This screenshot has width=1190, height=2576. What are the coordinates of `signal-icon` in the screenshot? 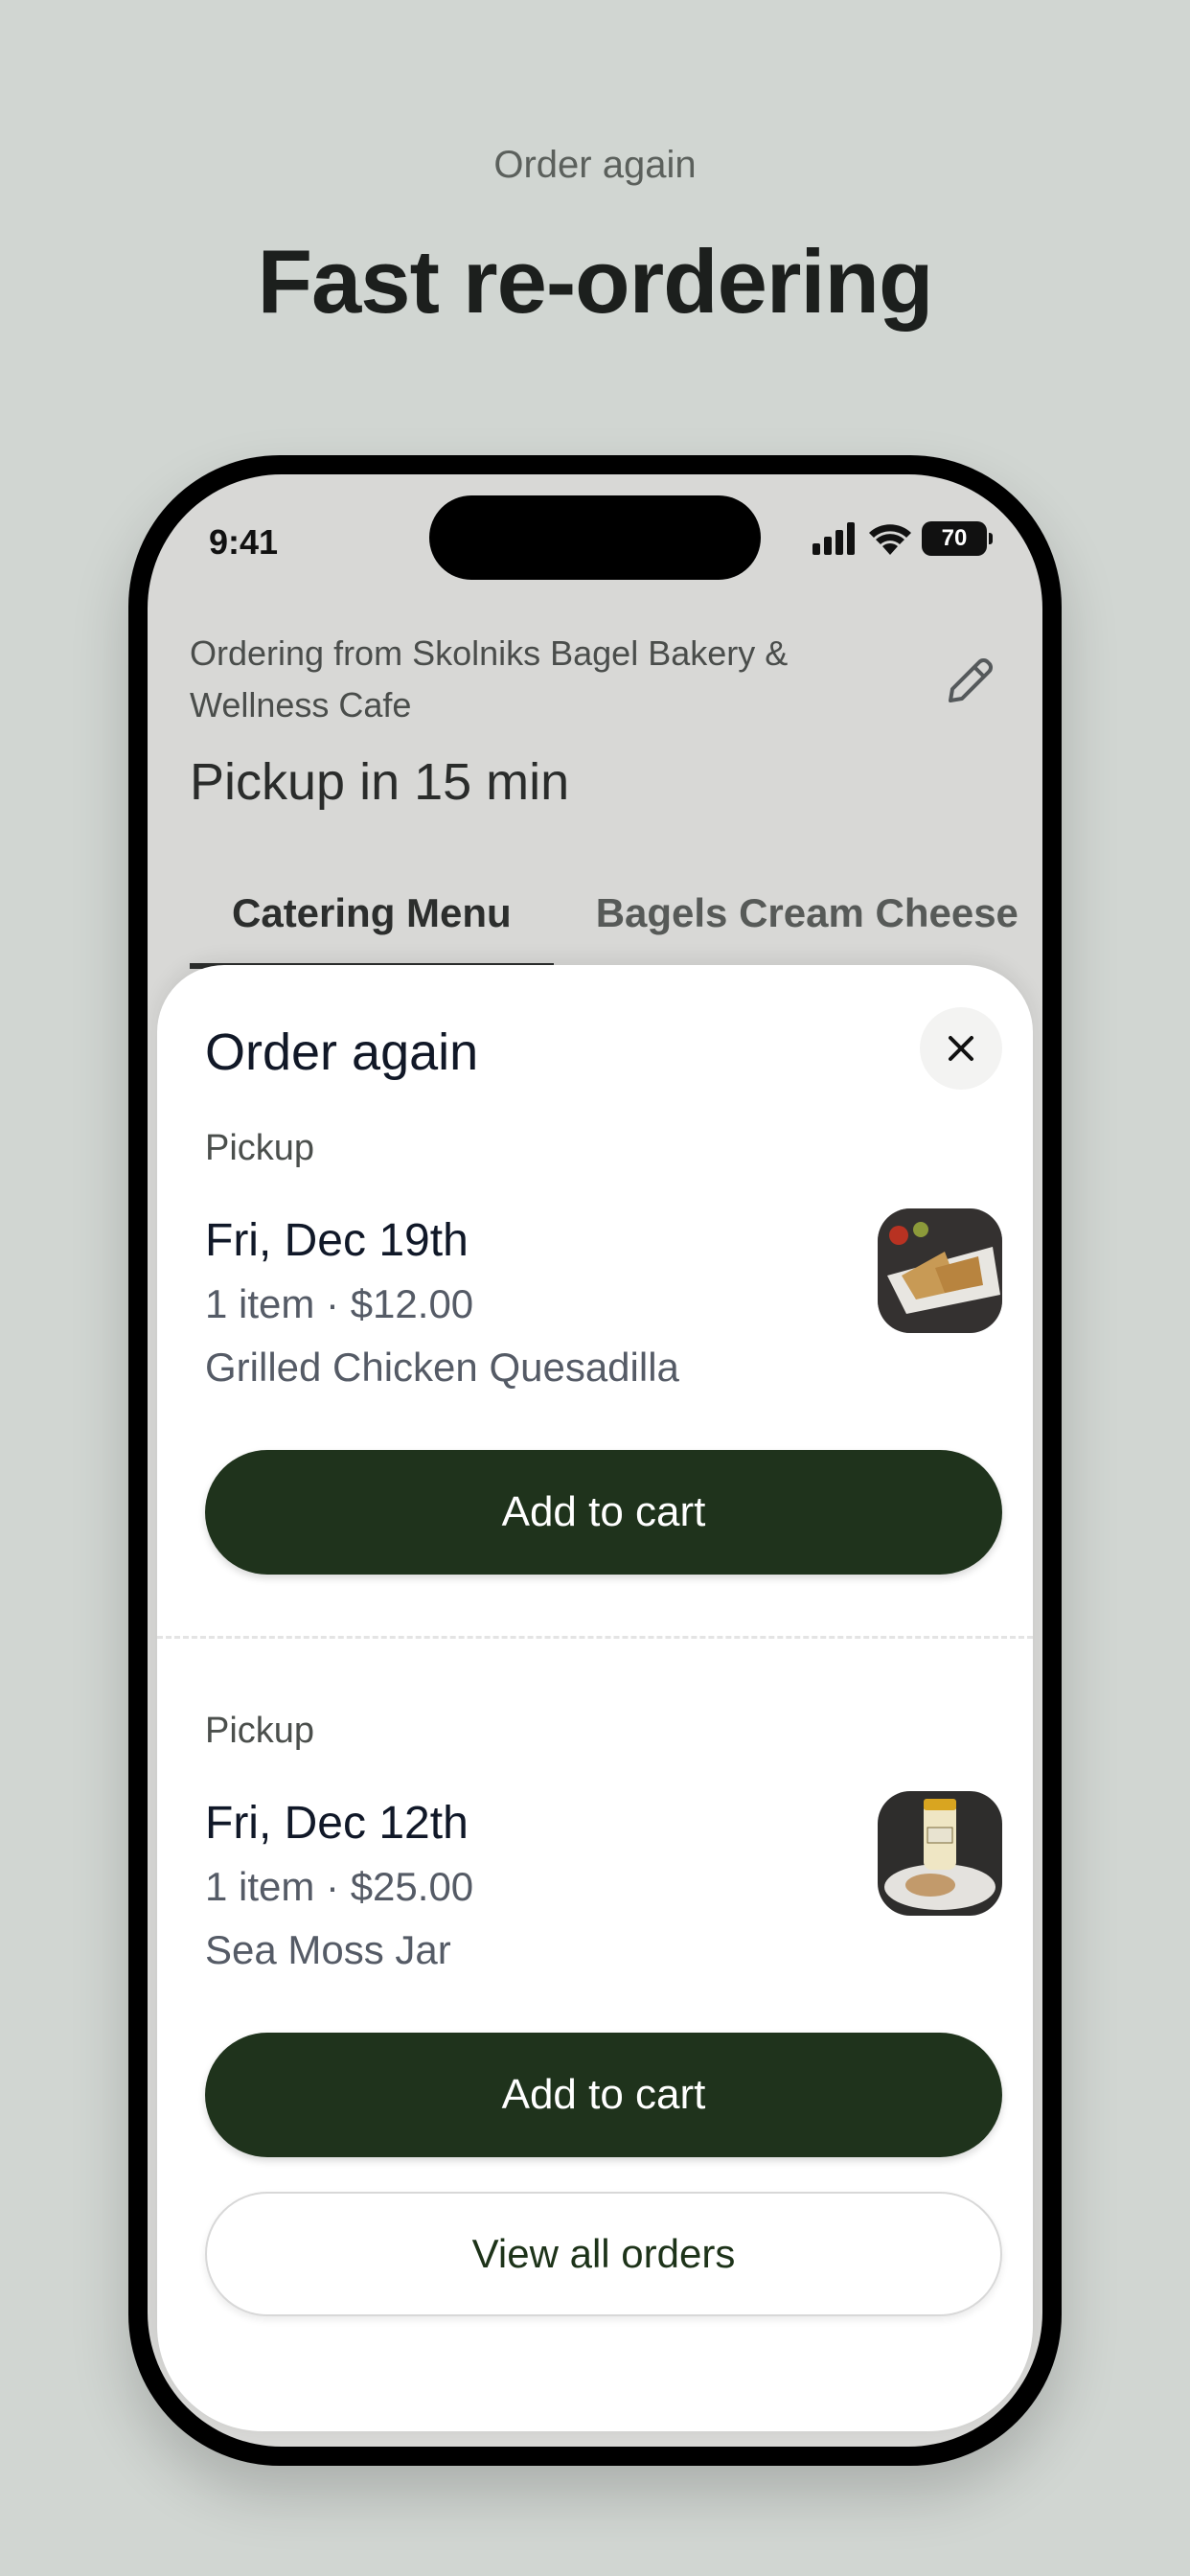 It's located at (834, 538).